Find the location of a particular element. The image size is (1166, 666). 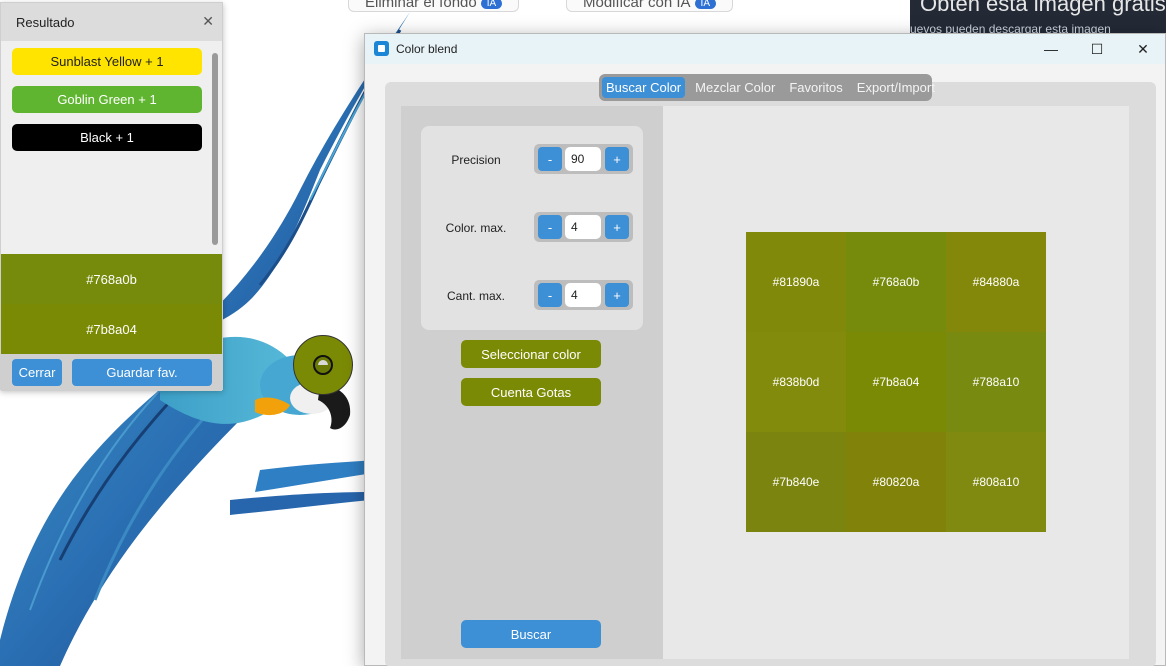

minimize-icon: — is located at coordinates (1051, 49).